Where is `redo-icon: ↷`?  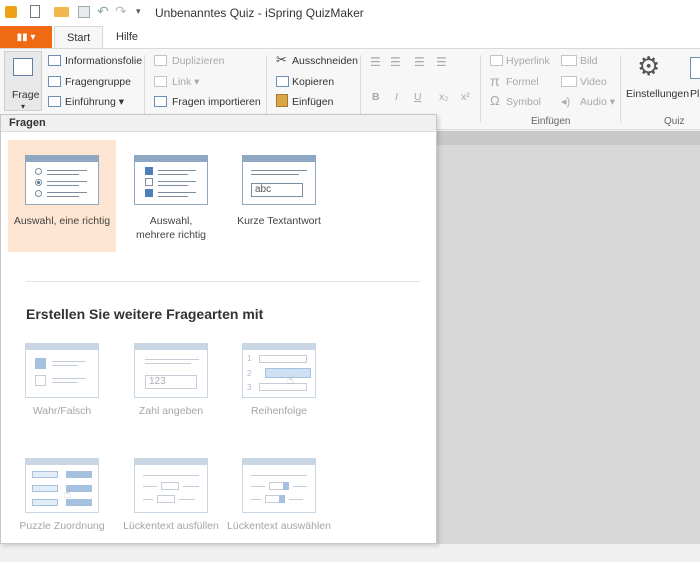
redo-icon: ↷ is located at coordinates (121, 11).